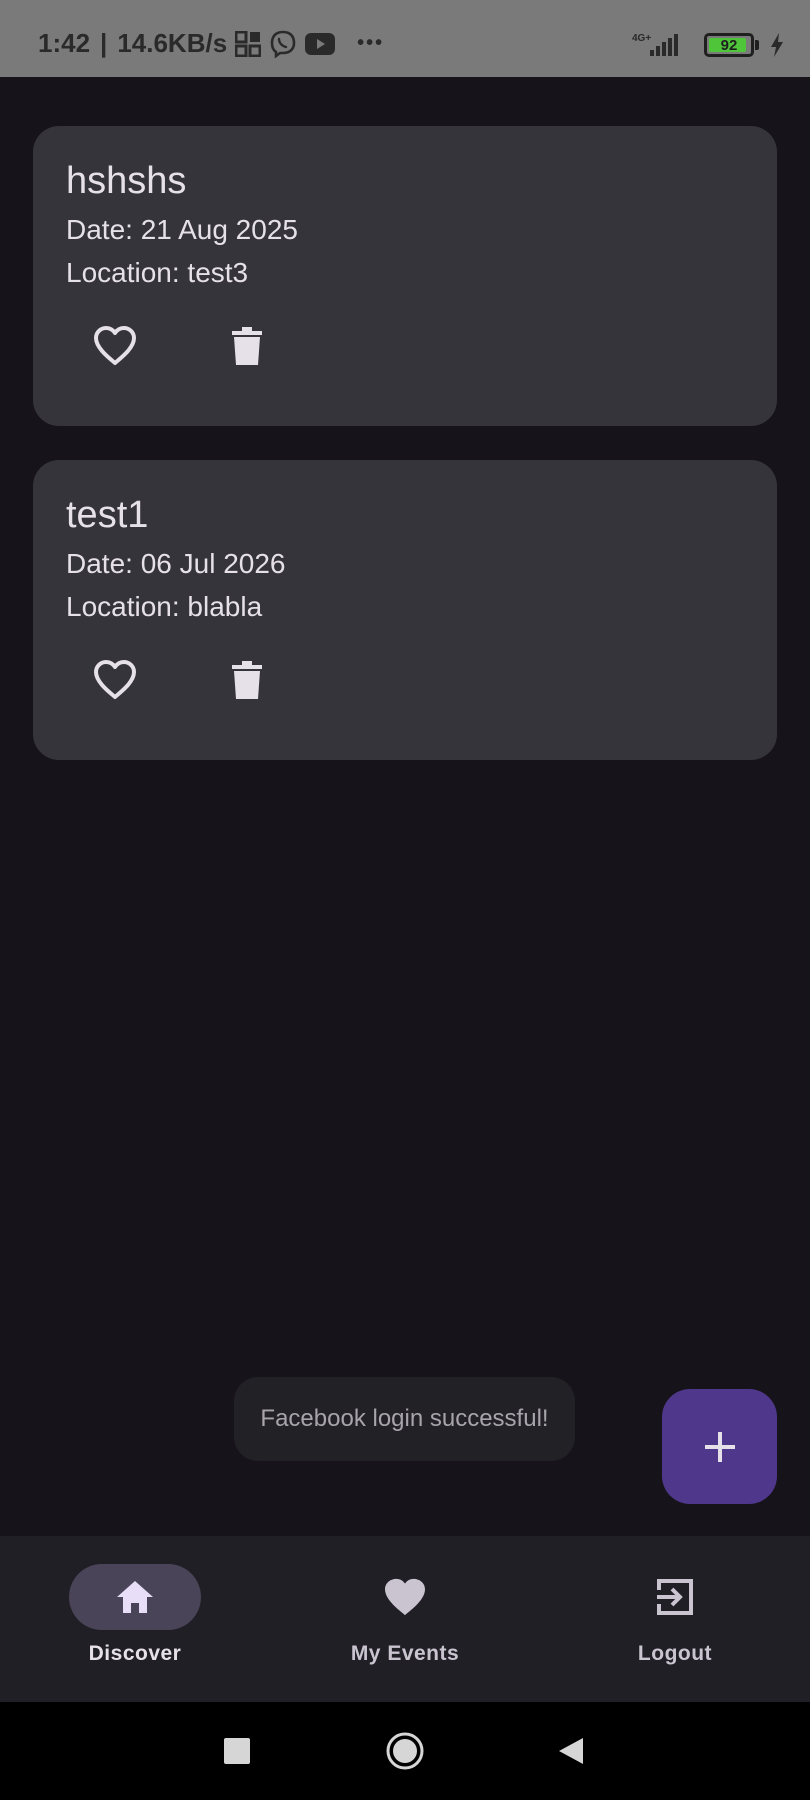 This screenshot has width=810, height=1800. Describe the element at coordinates (176, 563) in the screenshot. I see `event-date: Date: 06 Jul 2026` at that location.